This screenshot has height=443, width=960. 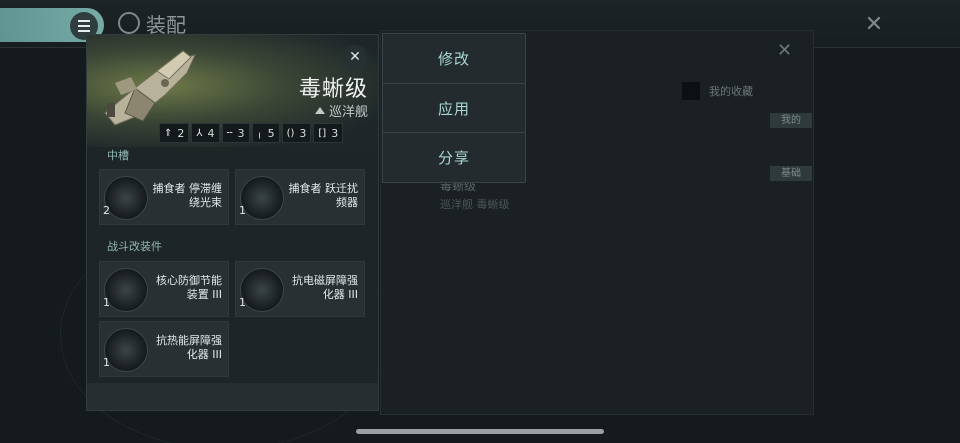 What do you see at coordinates (791, 173) in the screenshot?
I see `tag-basic: 基础` at bounding box center [791, 173].